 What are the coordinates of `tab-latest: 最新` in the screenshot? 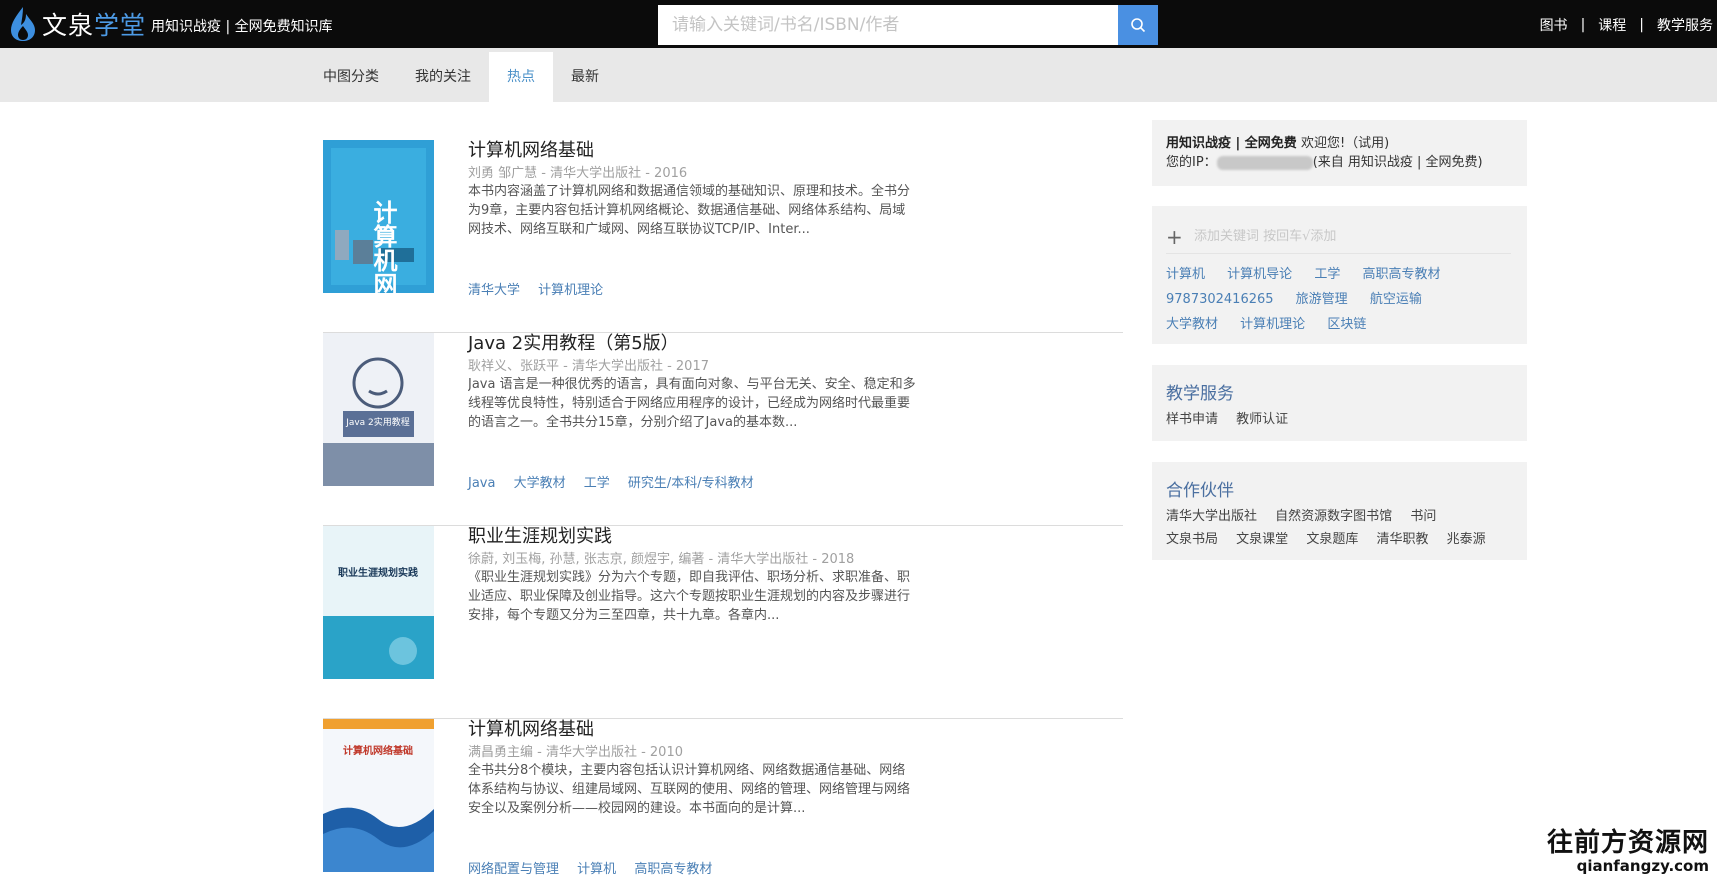 It's located at (585, 77).